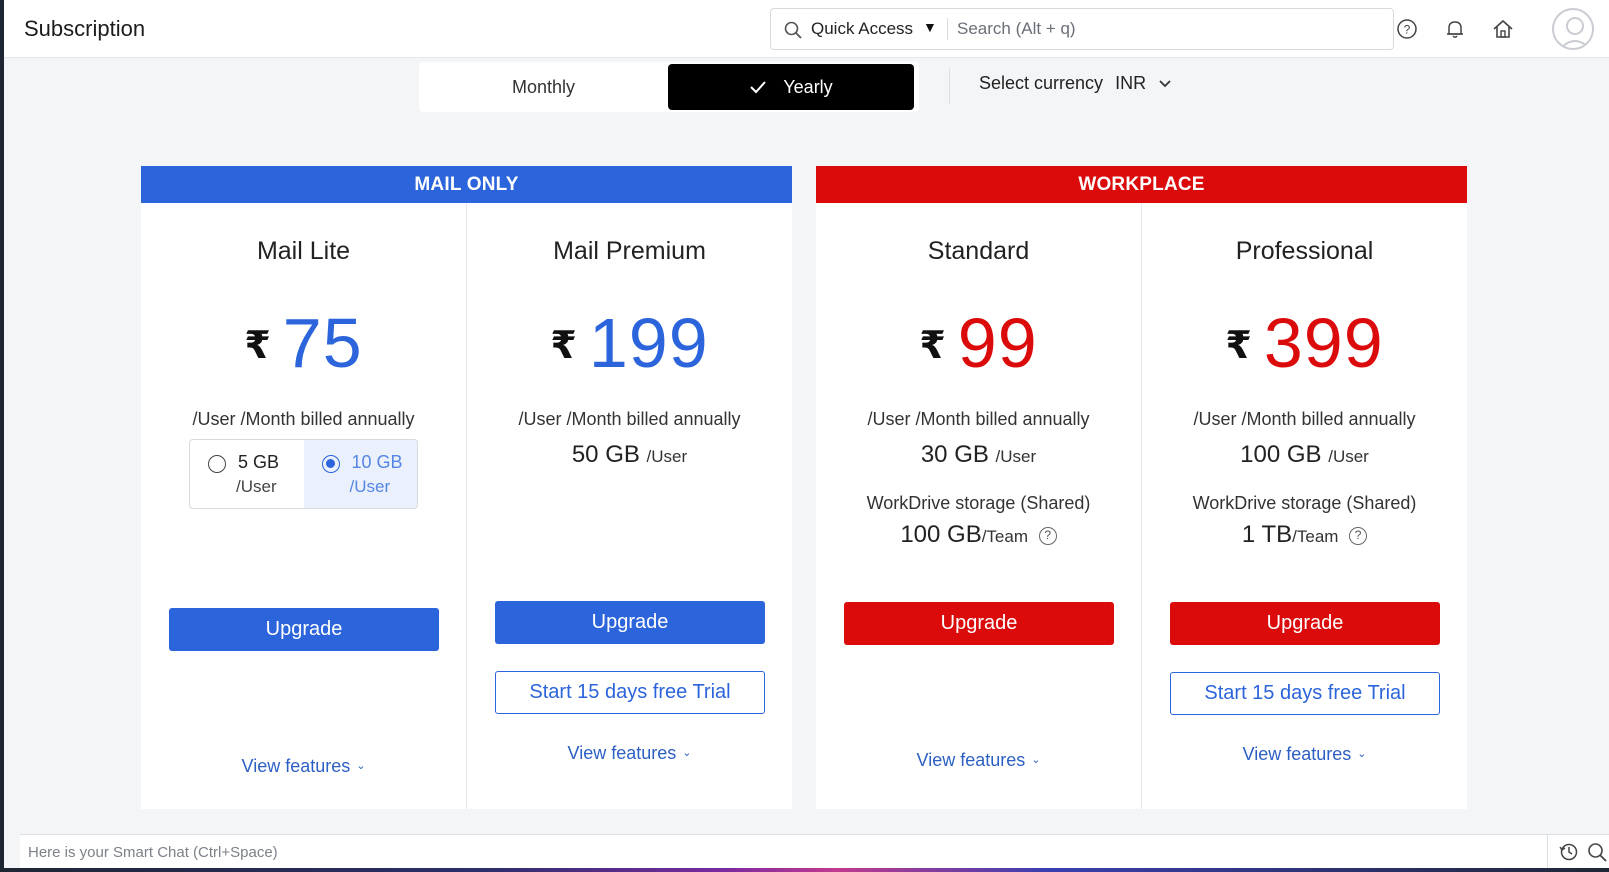 The height and width of the screenshot is (872, 1609). I want to click on plan-name: Standard, so click(978, 251).